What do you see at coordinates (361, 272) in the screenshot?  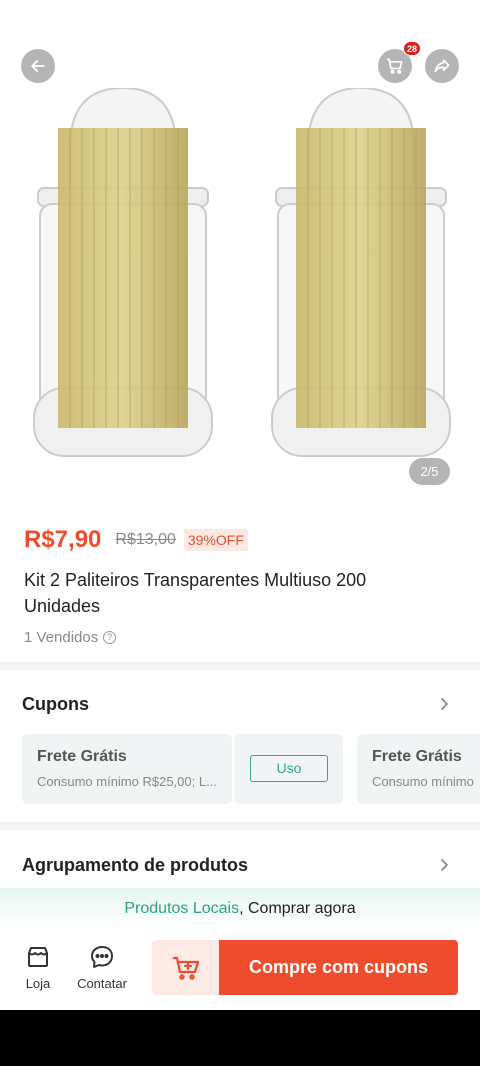 I see `product-image-jar-right` at bounding box center [361, 272].